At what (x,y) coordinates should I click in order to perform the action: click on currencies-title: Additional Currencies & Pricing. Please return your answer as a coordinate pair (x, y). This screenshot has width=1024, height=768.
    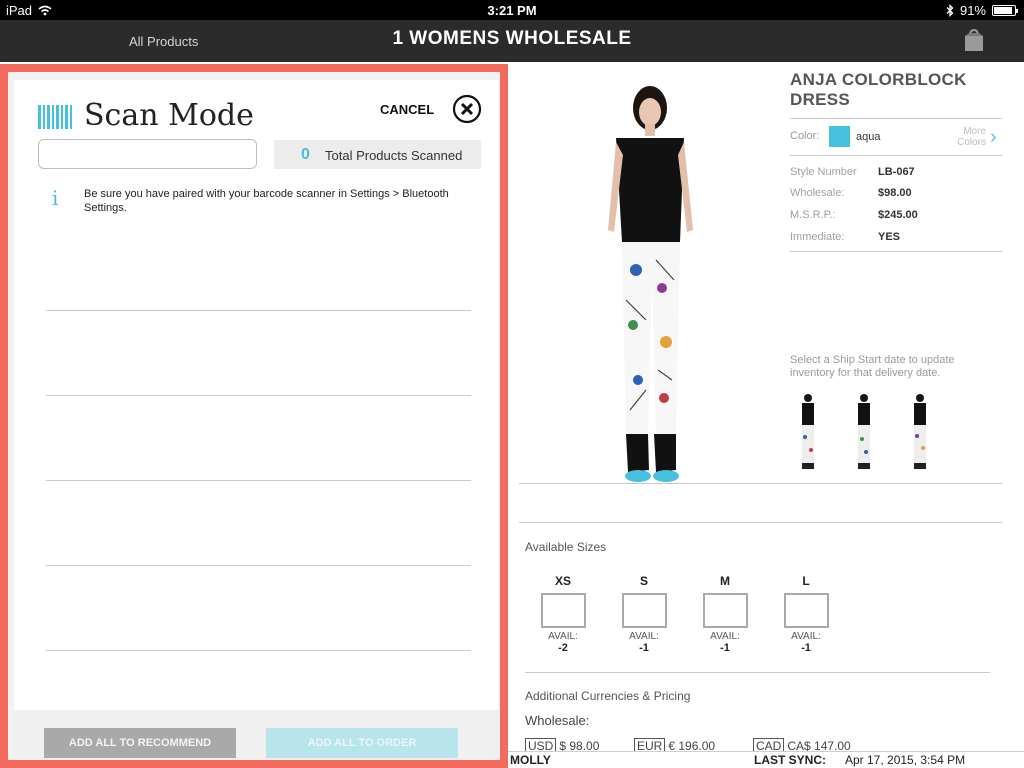
    Looking at the image, I should click on (608, 696).